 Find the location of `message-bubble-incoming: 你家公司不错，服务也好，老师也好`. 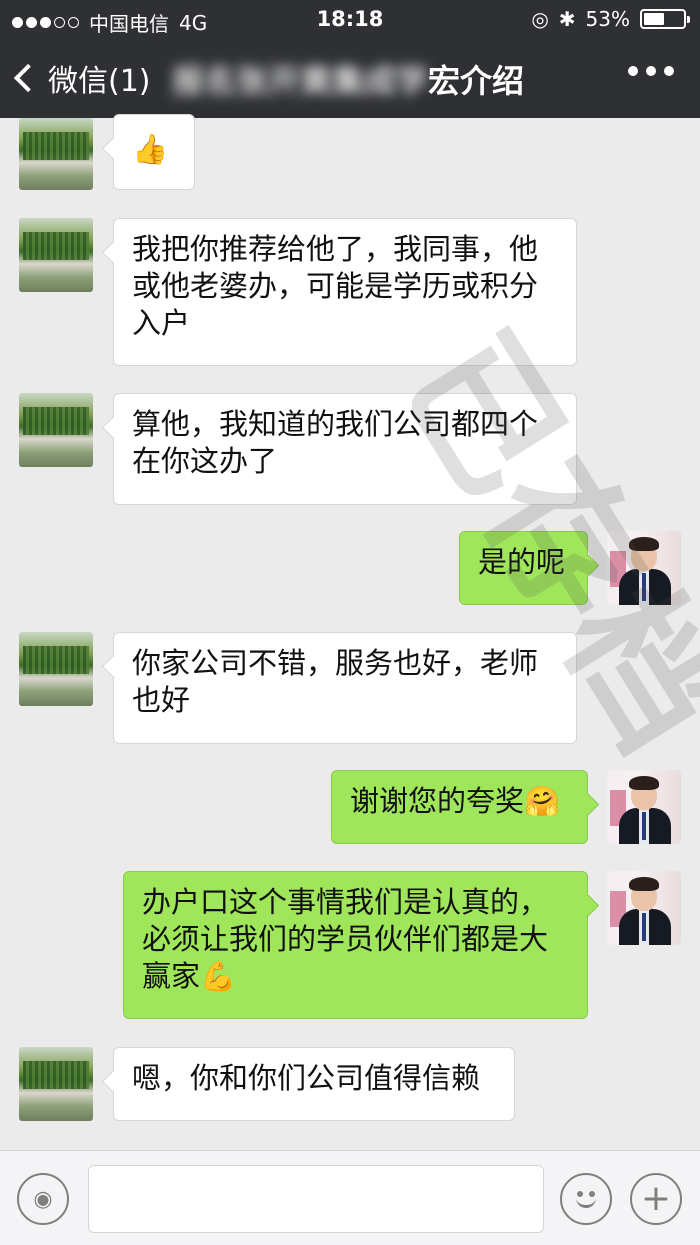

message-bubble-incoming: 你家公司不错，服务也好，老师也好 is located at coordinates (345, 688).